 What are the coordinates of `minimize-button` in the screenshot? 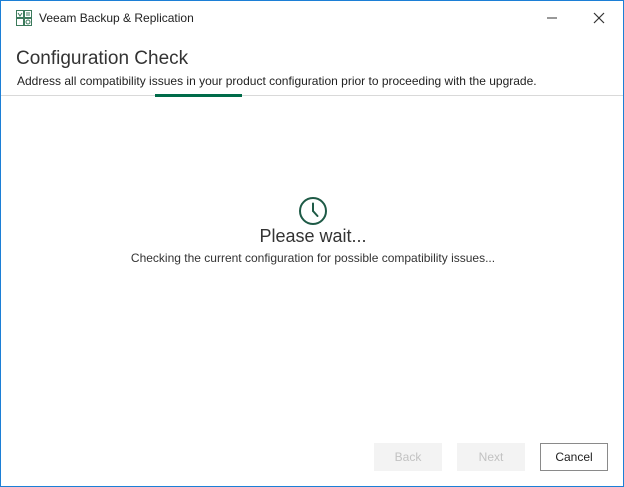 It's located at (552, 18).